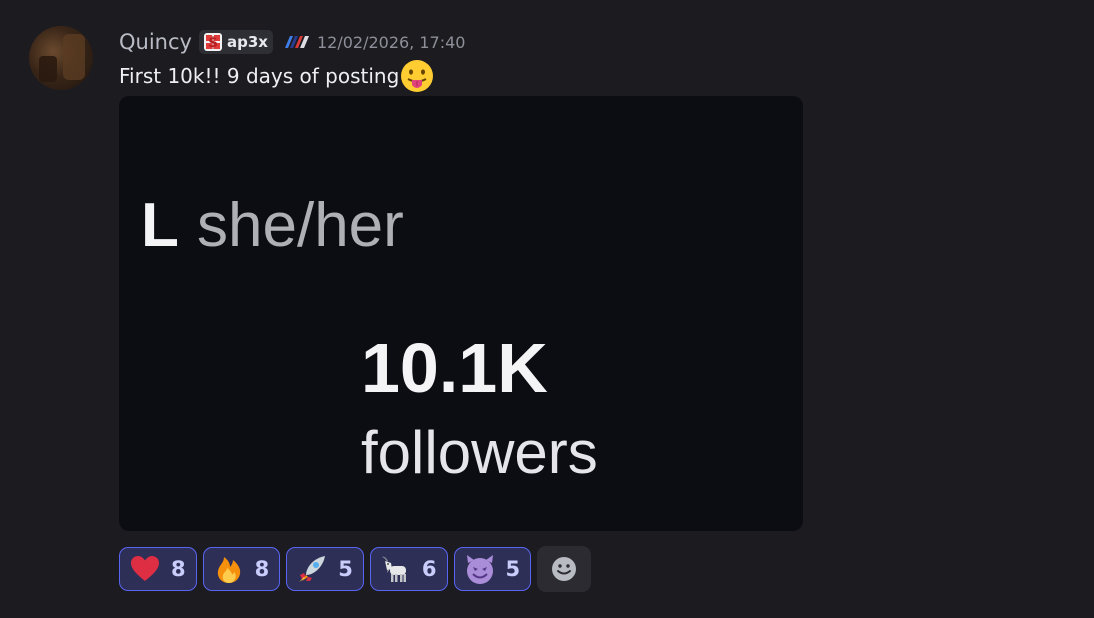 This screenshot has height=618, width=1094. Describe the element at coordinates (454, 368) in the screenshot. I see `attachment-follower-count: 10.1K` at that location.